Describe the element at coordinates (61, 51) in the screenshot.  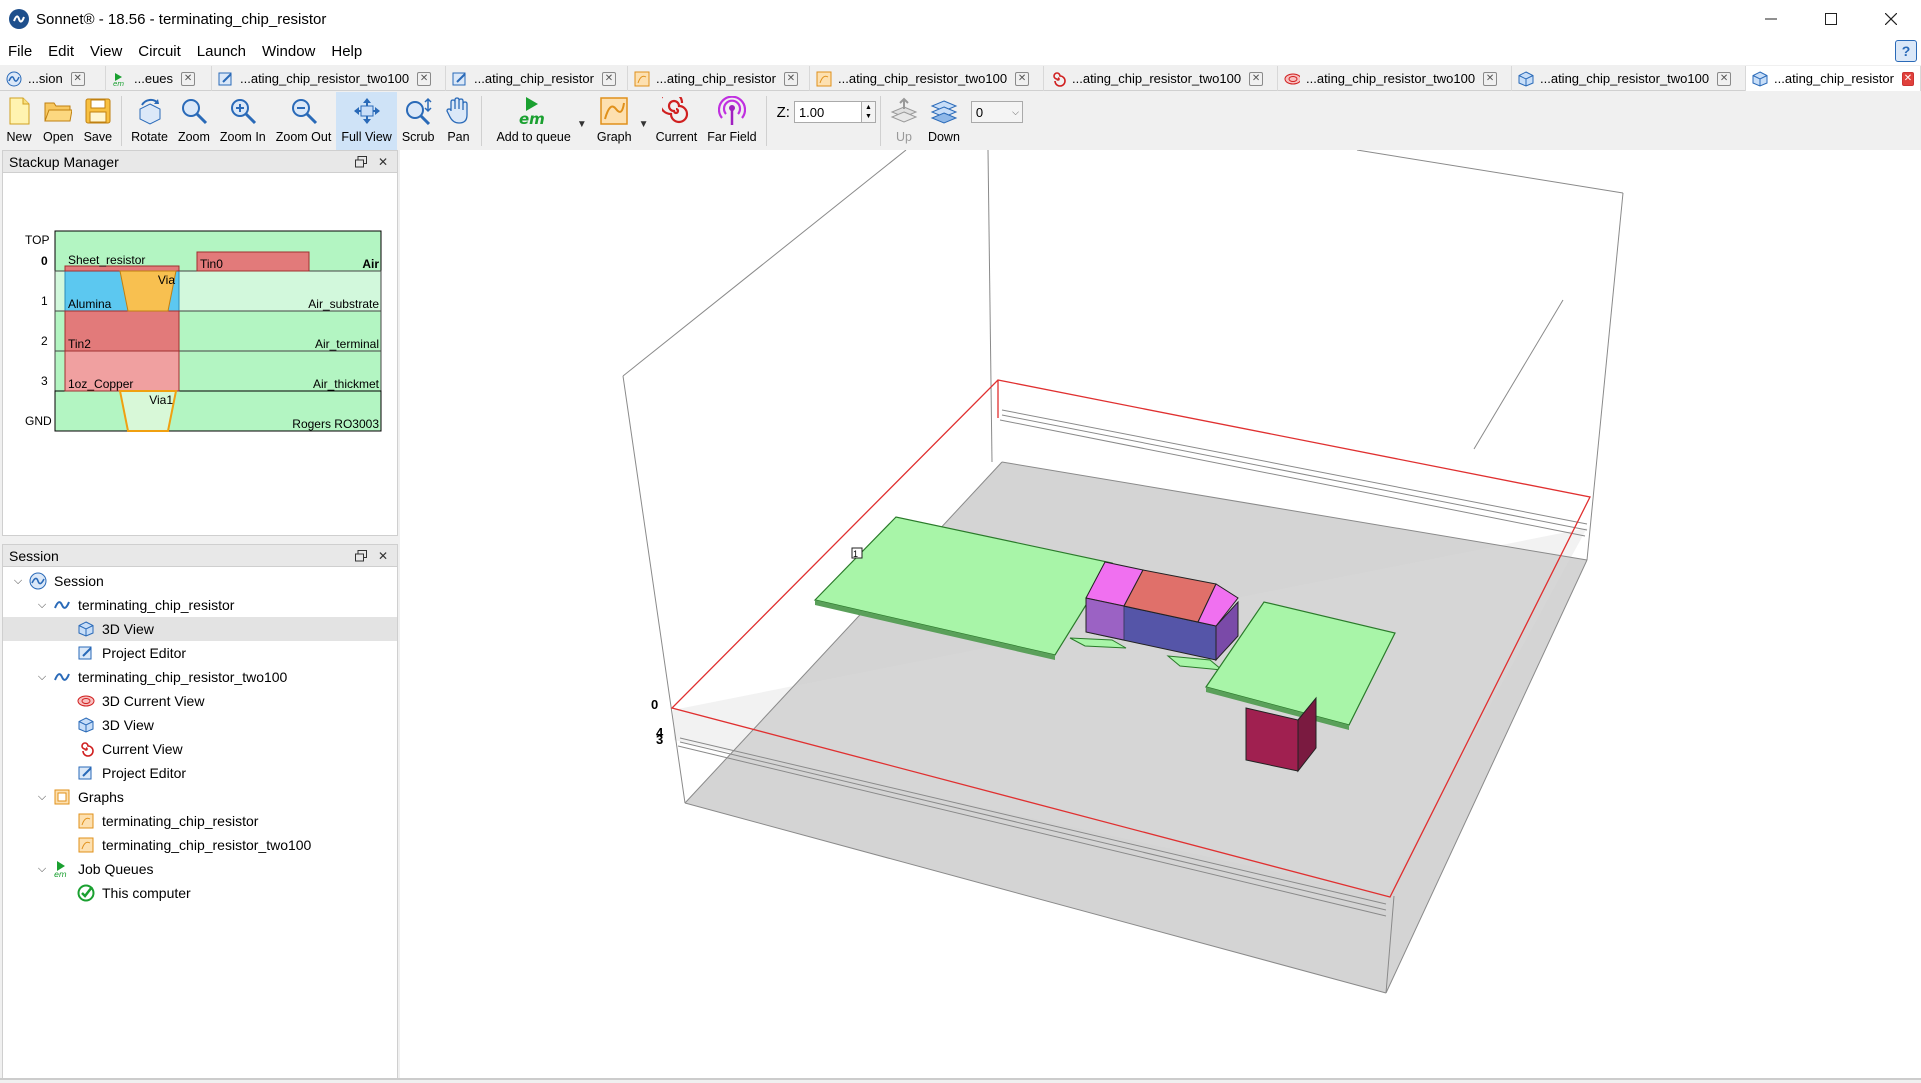
I see `menu-edit: Edit` at that location.